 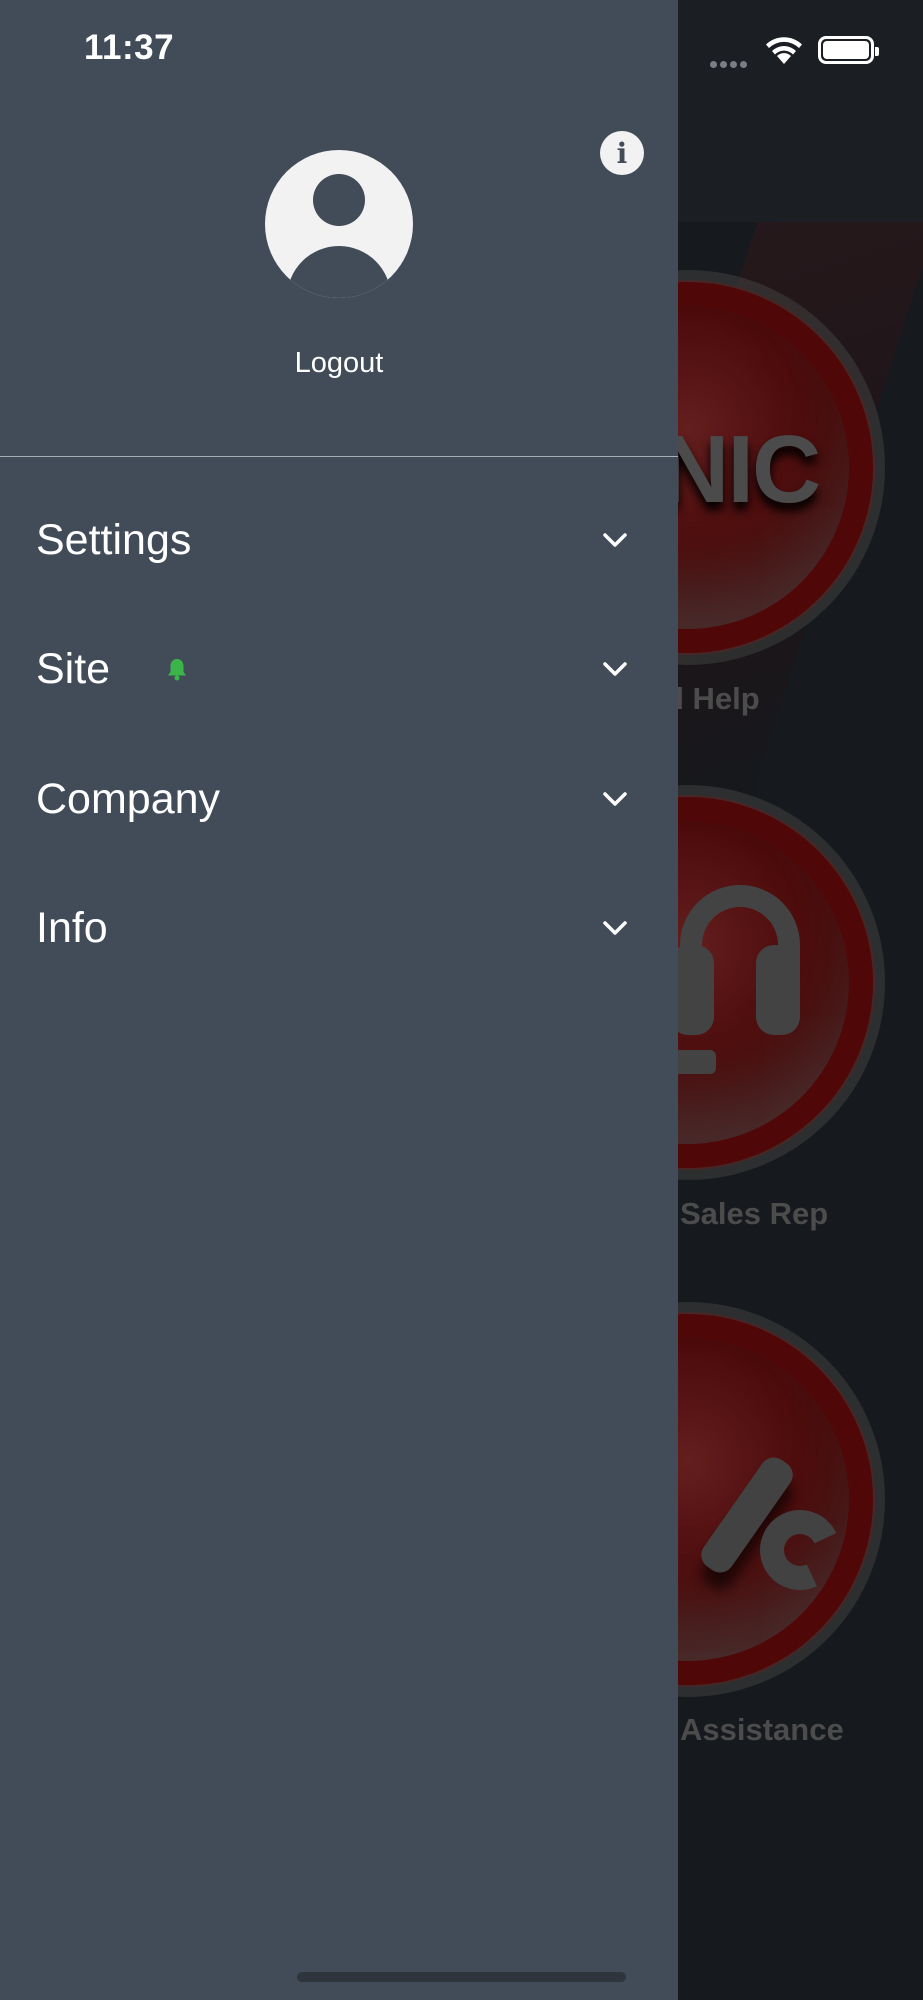 What do you see at coordinates (339, 669) in the screenshot?
I see `menu-item-site: Site` at bounding box center [339, 669].